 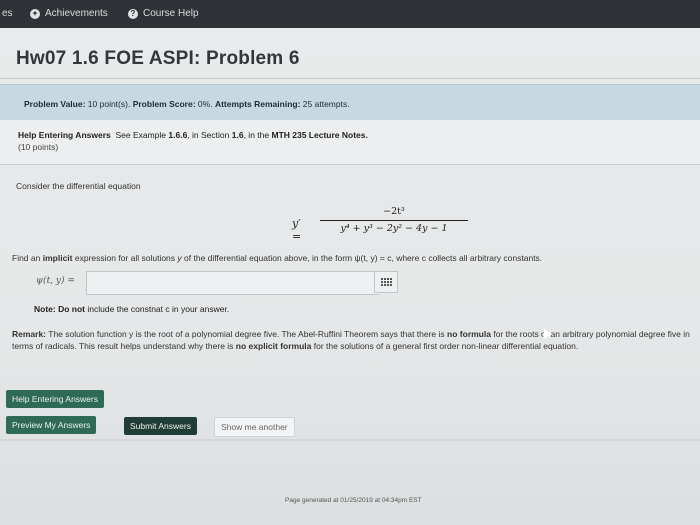 What do you see at coordinates (29, 334) in the screenshot?
I see `remark-label: Remark:` at bounding box center [29, 334].